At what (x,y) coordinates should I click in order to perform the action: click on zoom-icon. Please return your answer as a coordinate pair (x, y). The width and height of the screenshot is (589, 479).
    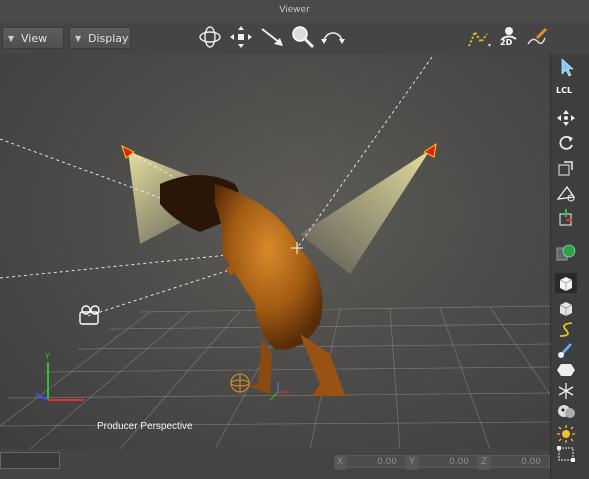
    Looking at the image, I should click on (303, 37).